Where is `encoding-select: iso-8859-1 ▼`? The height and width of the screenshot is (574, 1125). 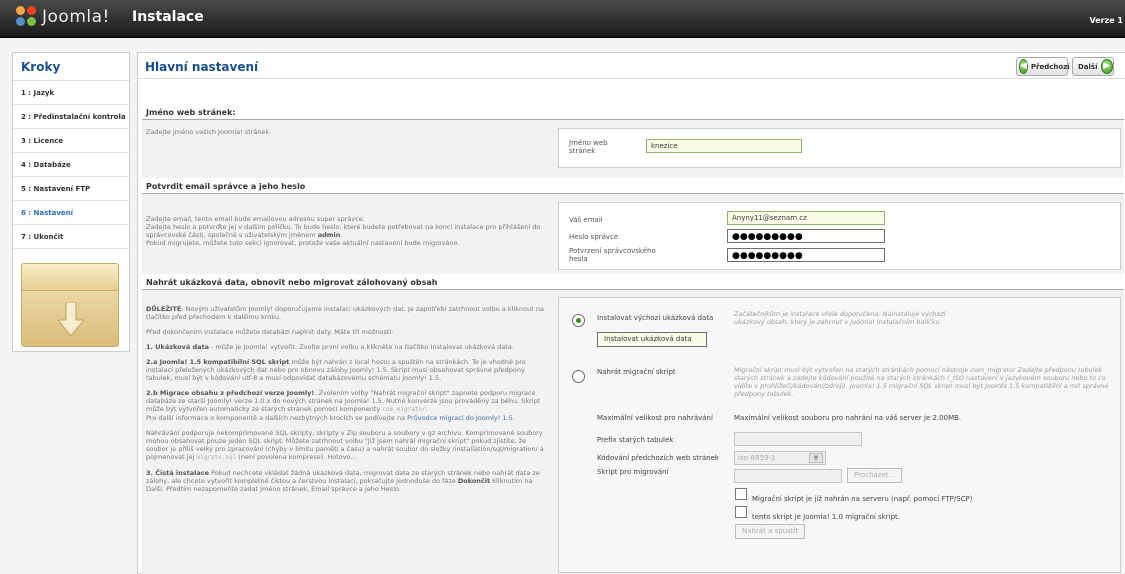
encoding-select: iso-8859-1 ▼ is located at coordinates (780, 458).